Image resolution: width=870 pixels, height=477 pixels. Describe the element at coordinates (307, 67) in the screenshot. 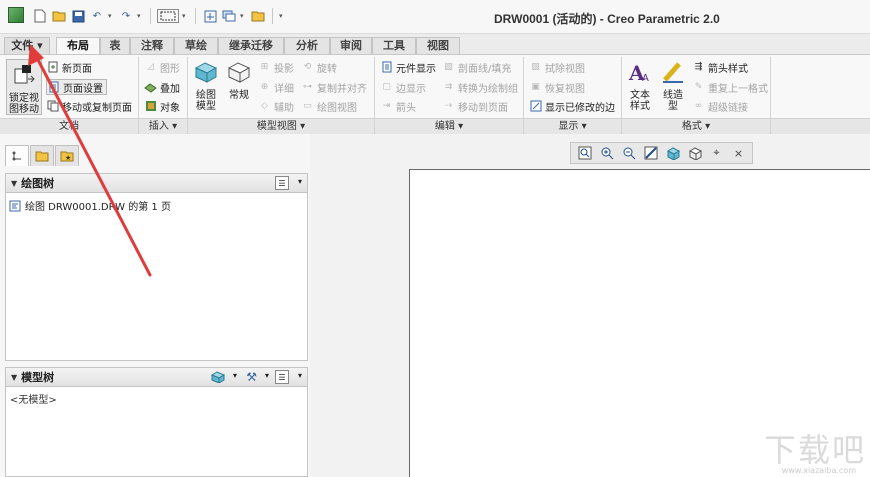

I see `revolve-view-icon: ⟲` at that location.